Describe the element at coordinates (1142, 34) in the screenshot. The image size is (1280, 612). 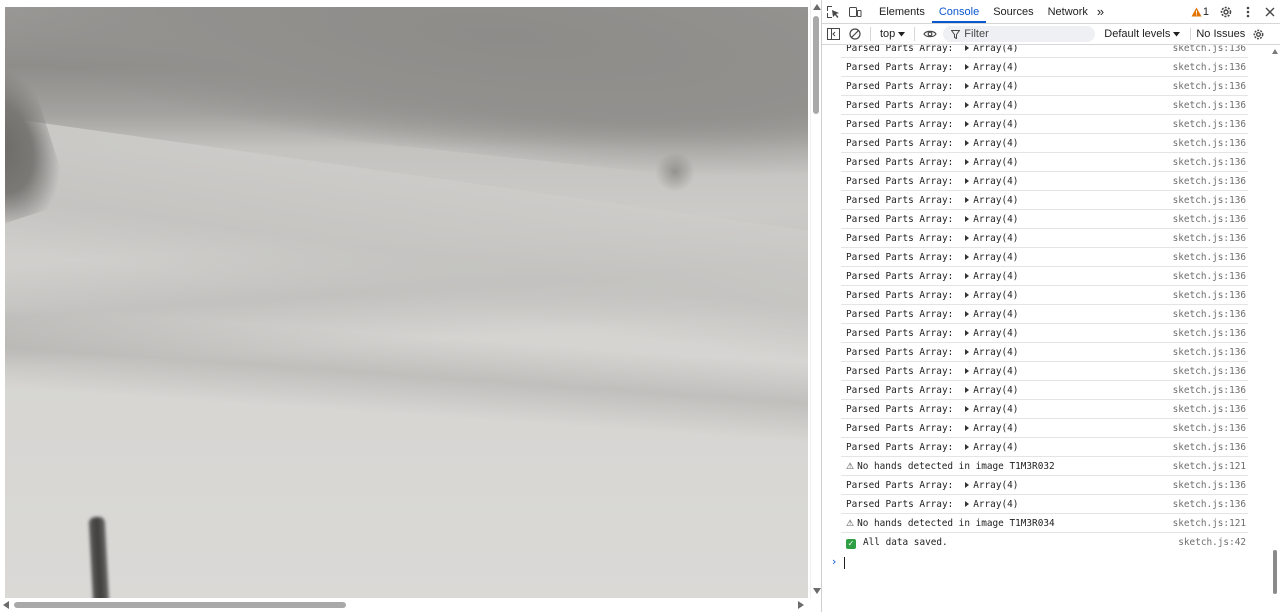
I see `log-levels-dropdown: Default levels` at that location.